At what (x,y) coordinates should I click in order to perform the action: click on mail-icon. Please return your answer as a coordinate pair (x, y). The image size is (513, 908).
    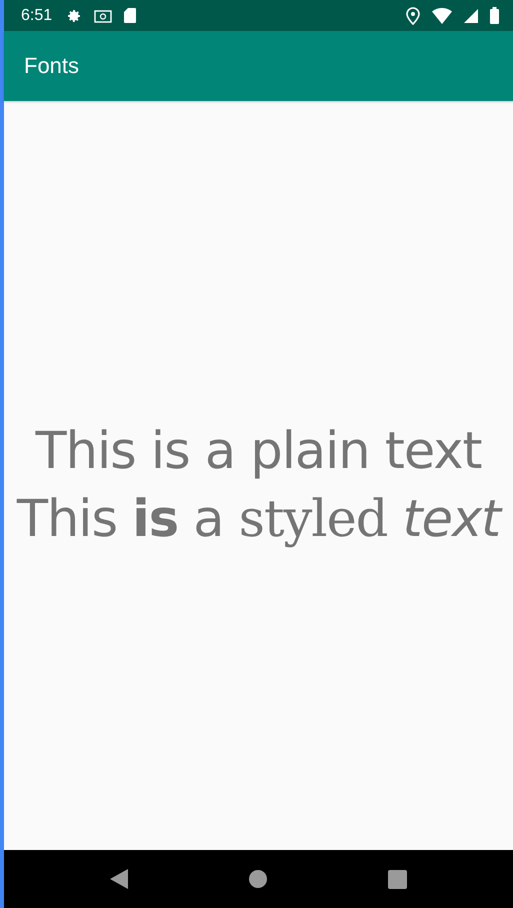
    Looking at the image, I should click on (103, 15).